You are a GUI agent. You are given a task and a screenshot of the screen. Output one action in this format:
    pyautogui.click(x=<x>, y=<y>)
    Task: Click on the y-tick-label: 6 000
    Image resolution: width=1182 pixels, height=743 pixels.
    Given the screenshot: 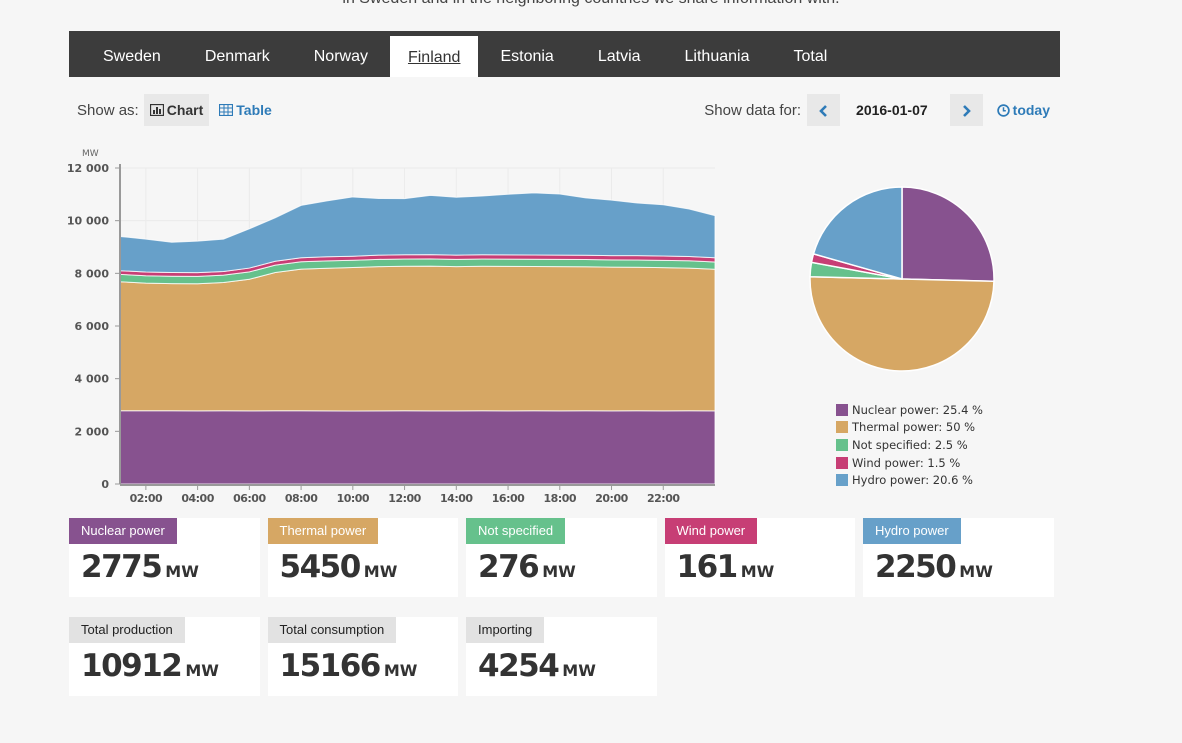 What is the action you would take?
    pyautogui.click(x=92, y=326)
    